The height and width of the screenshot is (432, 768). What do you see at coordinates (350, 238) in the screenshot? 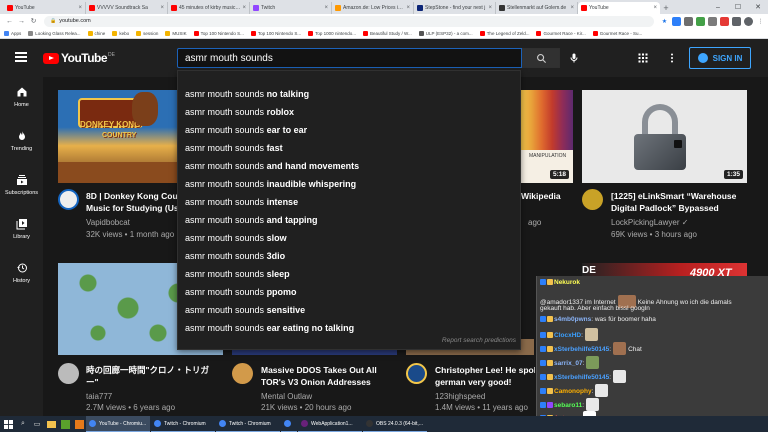
I see `search-suggestion-item: asmr mouth sounds slow` at bounding box center [350, 238].